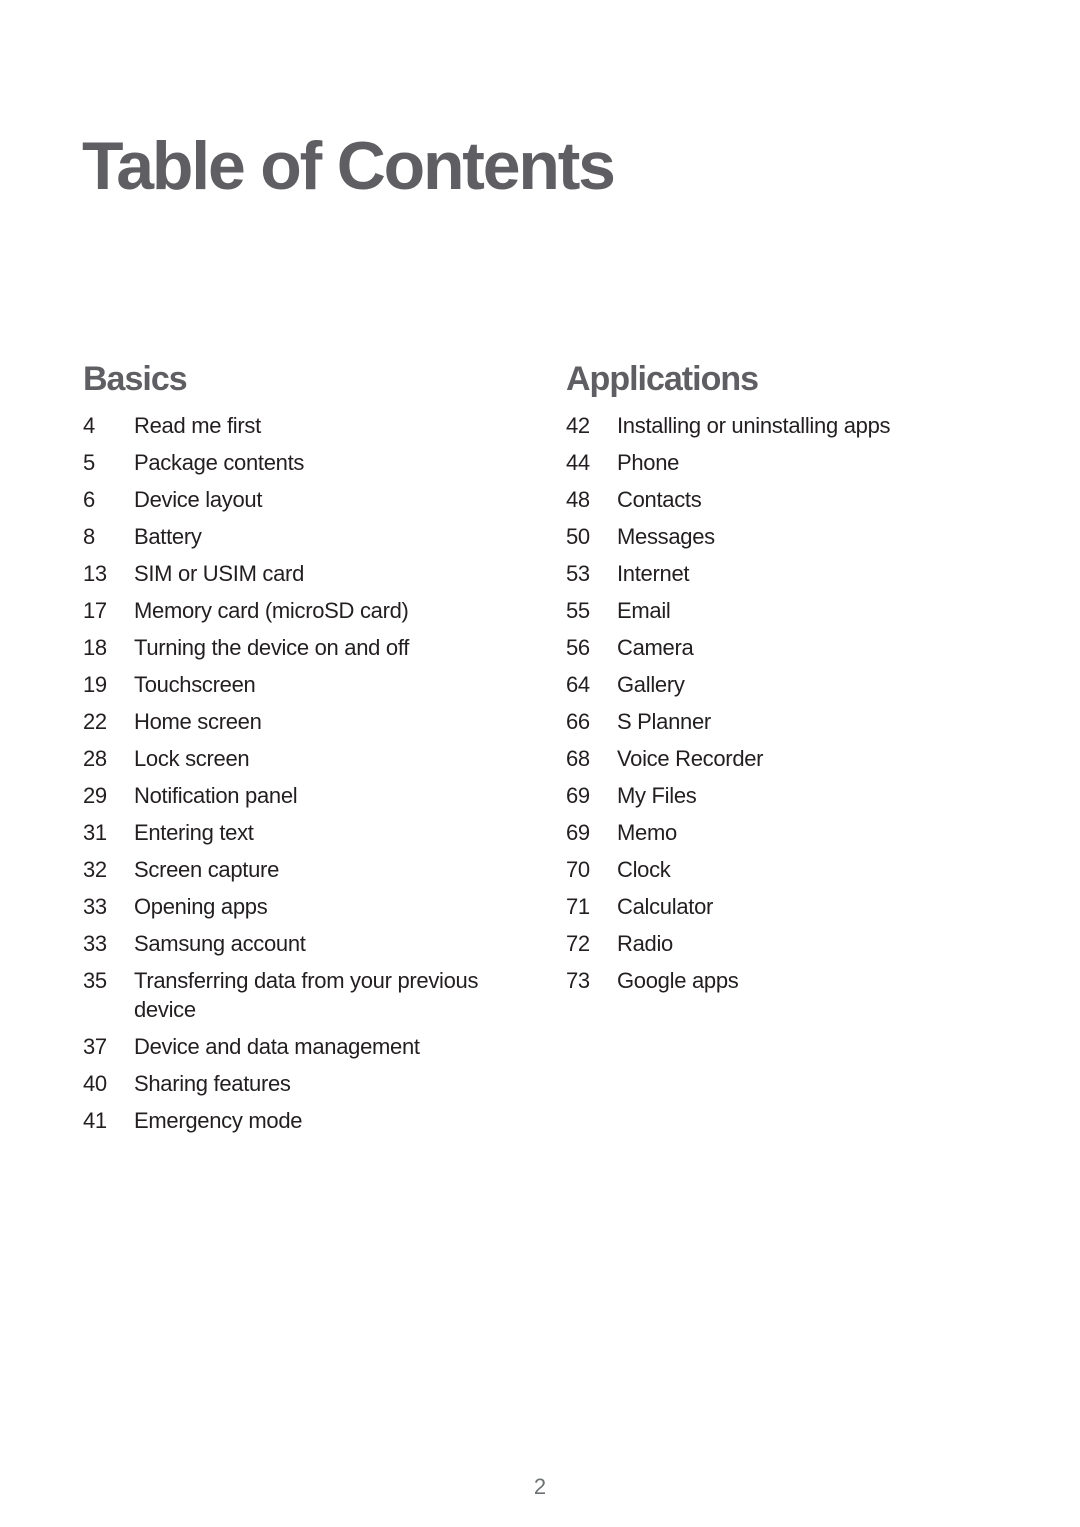 The height and width of the screenshot is (1527, 1080). What do you see at coordinates (303, 425) in the screenshot?
I see `toc-entry: 4 Read me first` at bounding box center [303, 425].